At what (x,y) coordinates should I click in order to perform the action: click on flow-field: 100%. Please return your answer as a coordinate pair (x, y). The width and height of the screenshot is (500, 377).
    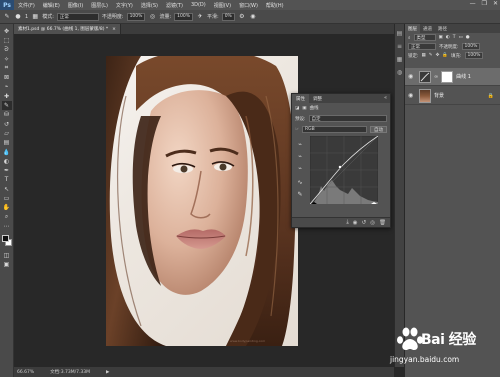
    Looking at the image, I should click on (183, 16).